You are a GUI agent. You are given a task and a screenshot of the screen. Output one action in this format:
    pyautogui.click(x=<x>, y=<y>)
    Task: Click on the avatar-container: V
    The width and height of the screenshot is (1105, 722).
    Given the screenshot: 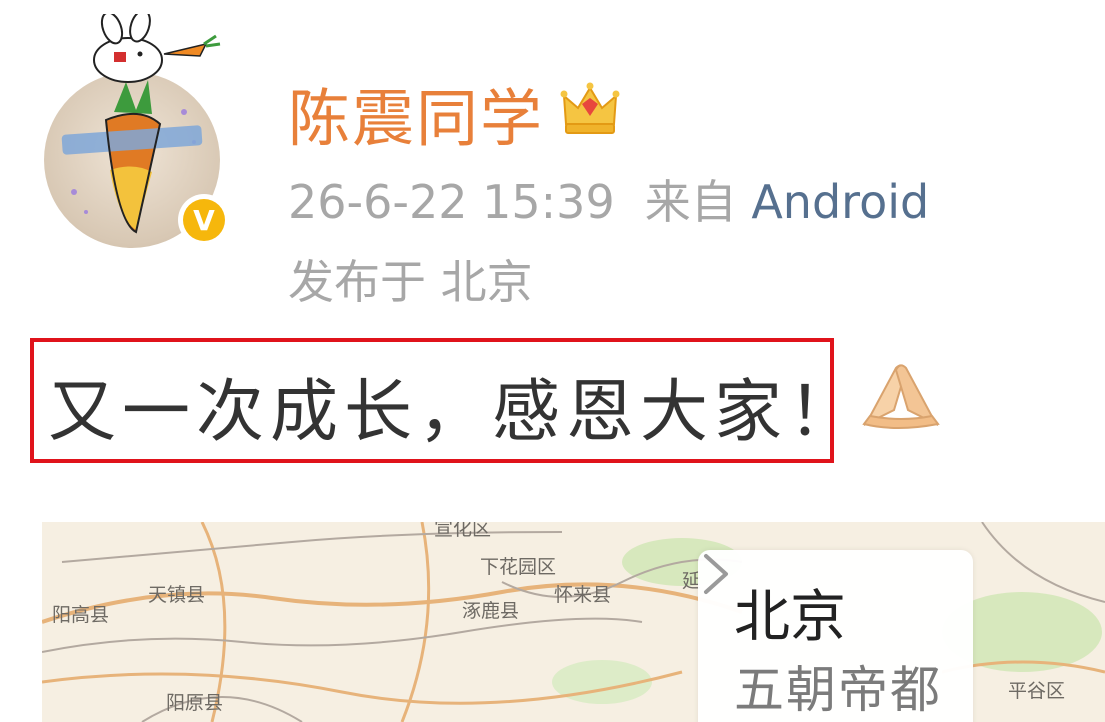 What is the action you would take?
    pyautogui.click(x=142, y=131)
    